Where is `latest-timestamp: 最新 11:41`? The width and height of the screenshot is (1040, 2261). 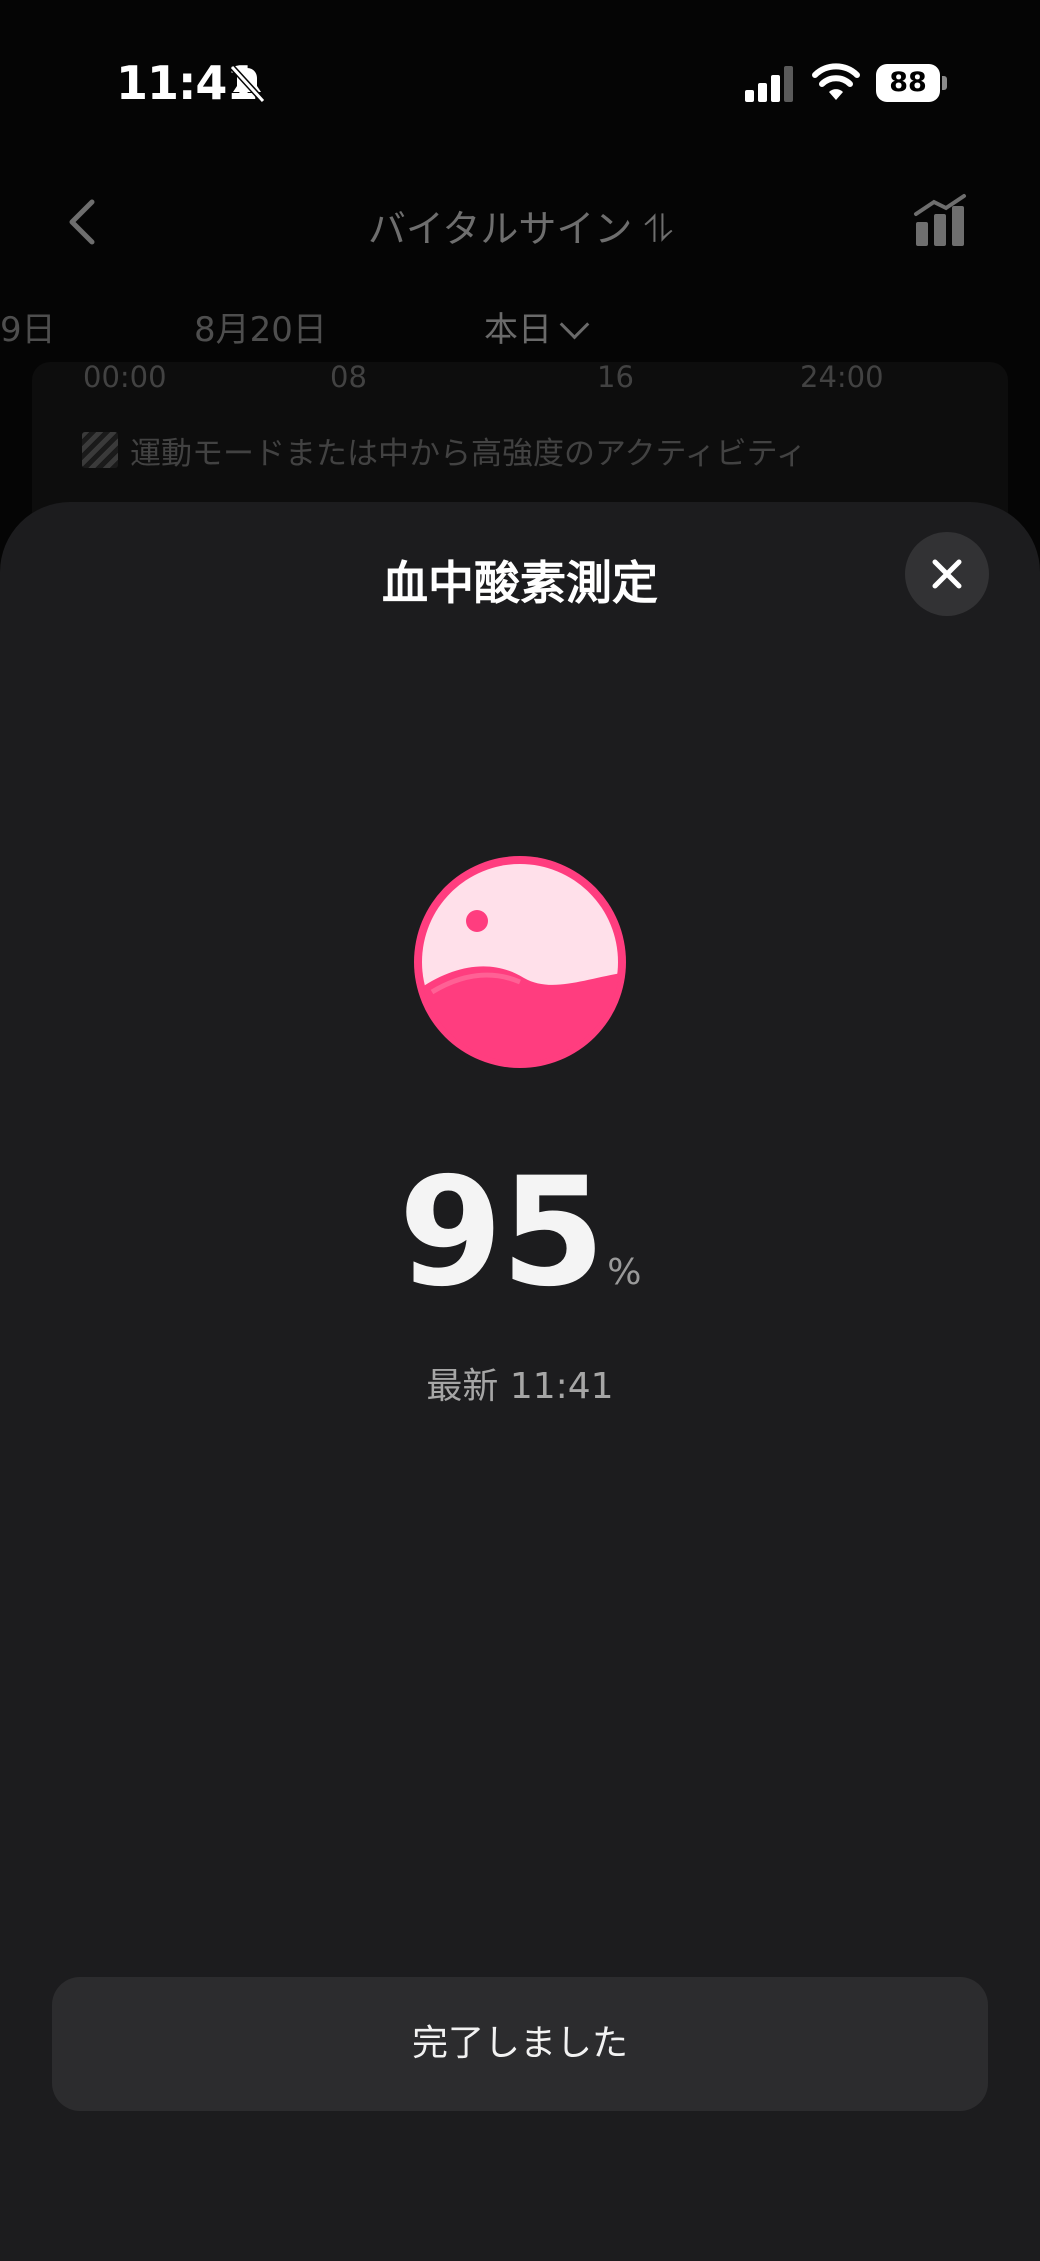
latest-timestamp: 最新 11:41 is located at coordinates (520, 1386).